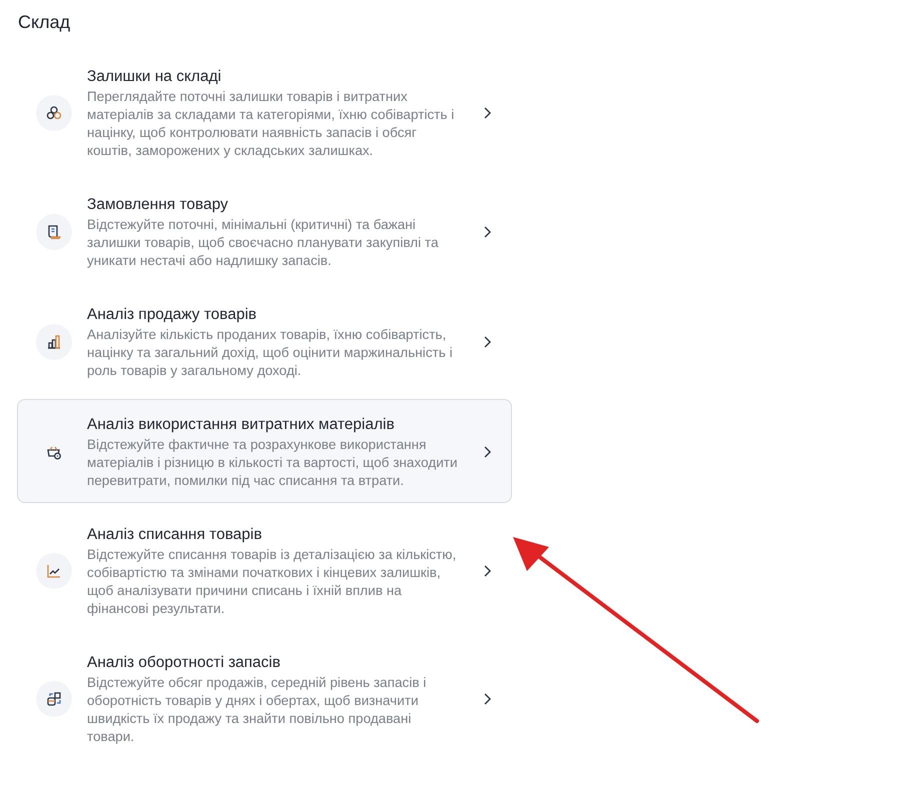  I want to click on card-description: Відстежуйте поточні, мінімальні (критичні) та бажані залишки товарів, щоб своєчасно планувати закупівлі та уникати нестачі або надлишку запасів., so click(263, 243).